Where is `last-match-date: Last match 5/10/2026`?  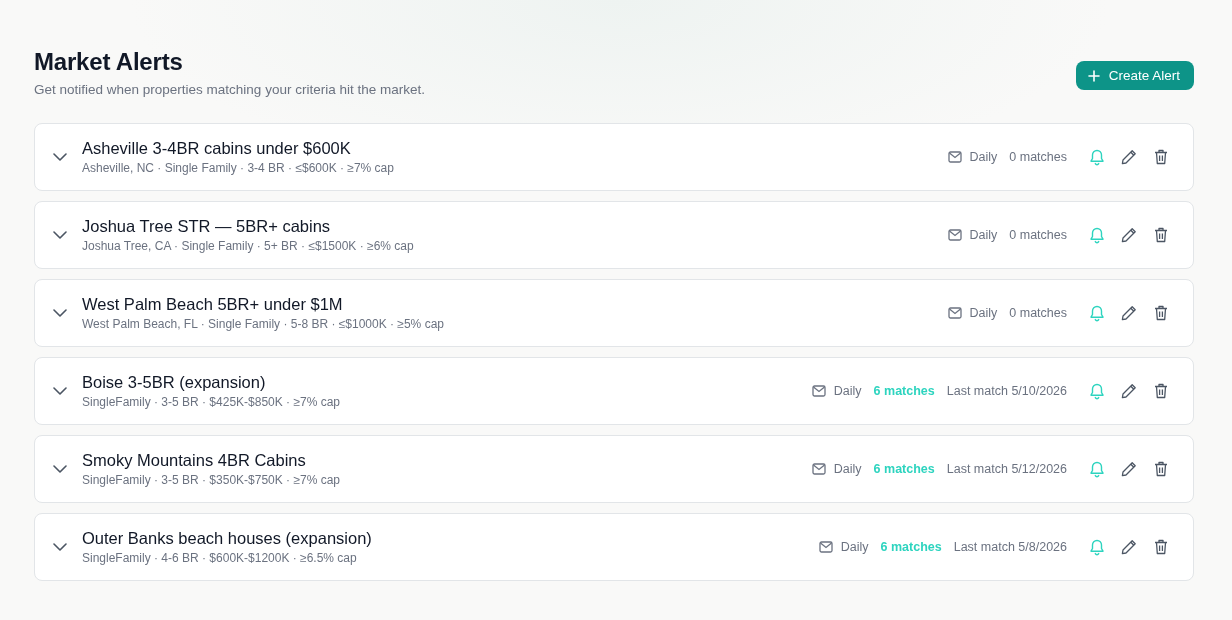 last-match-date: Last match 5/10/2026 is located at coordinates (1006, 391).